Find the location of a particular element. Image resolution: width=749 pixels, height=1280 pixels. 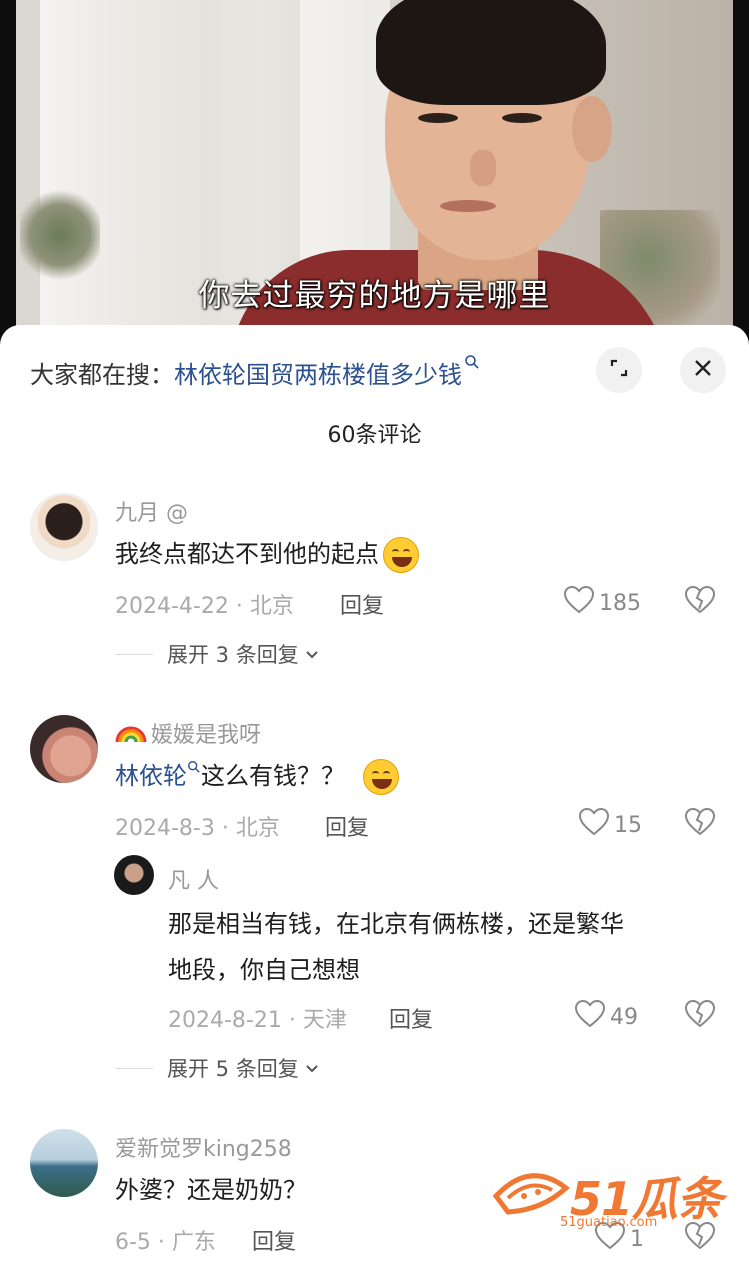

like-count: 1 is located at coordinates (637, 1239).